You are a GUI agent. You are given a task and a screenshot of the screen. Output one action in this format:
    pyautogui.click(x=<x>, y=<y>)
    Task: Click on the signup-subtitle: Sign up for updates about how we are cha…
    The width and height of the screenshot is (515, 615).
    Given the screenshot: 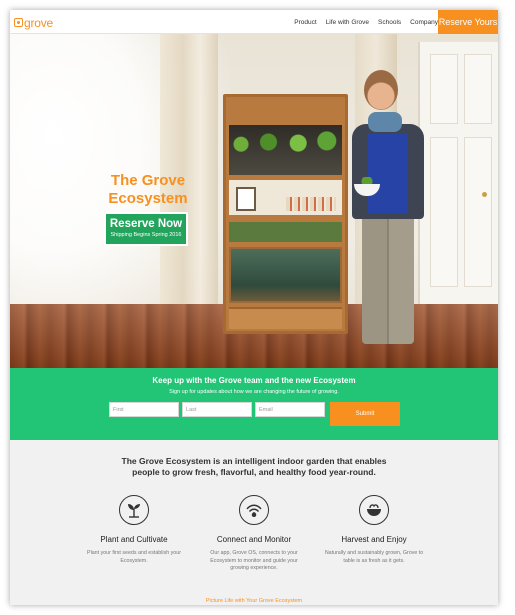 What is the action you would take?
    pyautogui.click(x=254, y=392)
    